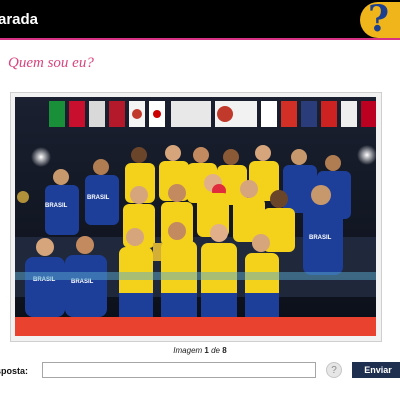 The image size is (400, 400). I want to click on image-counter: Imagem 1 de 8, so click(200, 350).